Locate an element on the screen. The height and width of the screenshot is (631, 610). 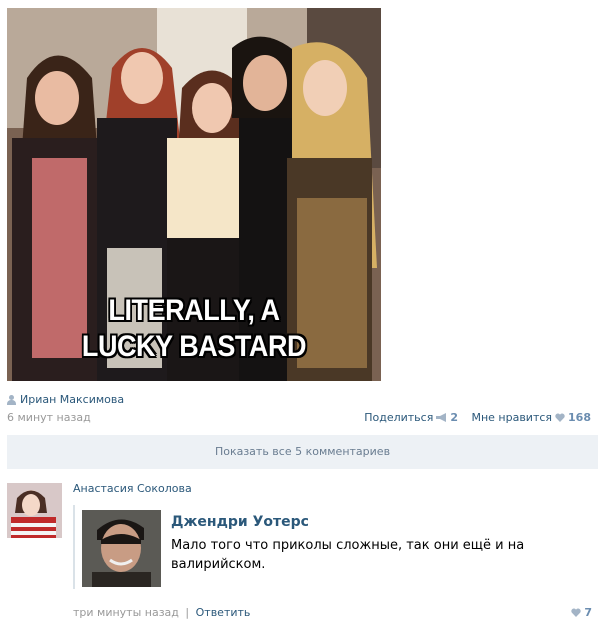
avatar-illustration is located at coordinates (34, 510).